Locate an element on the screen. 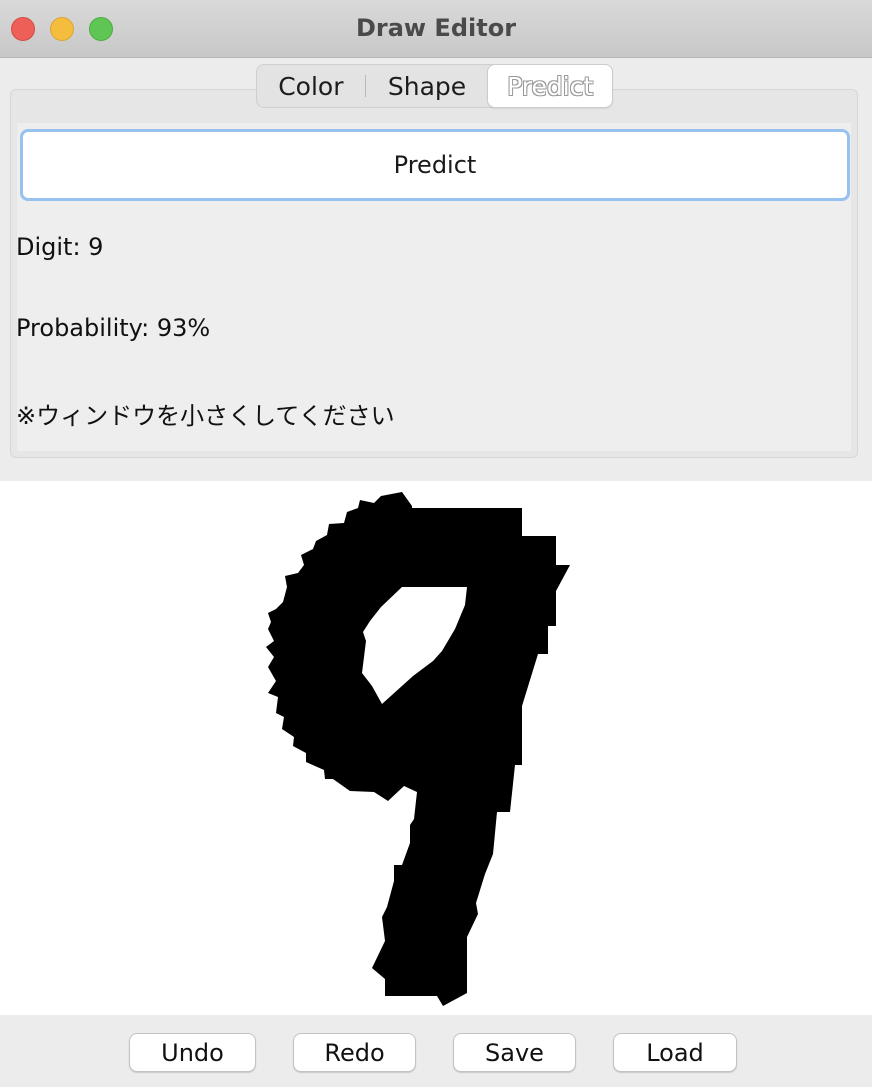 Image resolution: width=872 pixels, height=1087 pixels. resize-note-label: ※ウィンドウを小さくしてください is located at coordinates (205, 416).